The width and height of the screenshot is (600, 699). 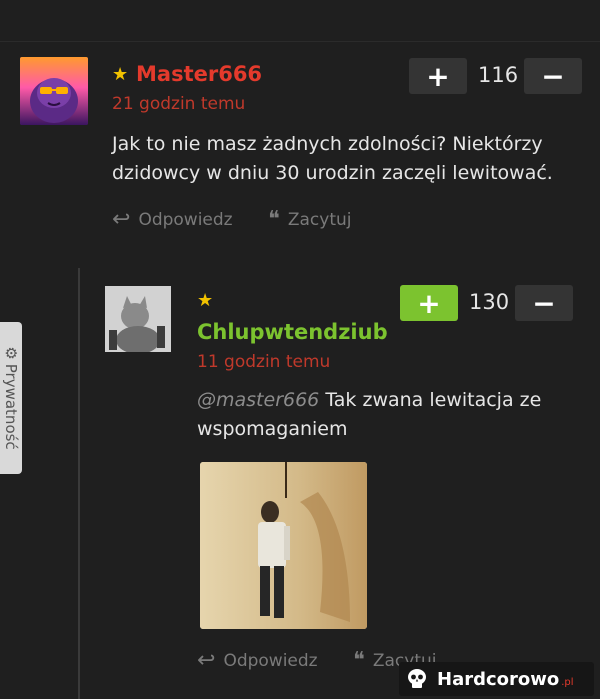 I want to click on privacy-tab-label: ⚙ Prywatność, so click(x=11, y=397).